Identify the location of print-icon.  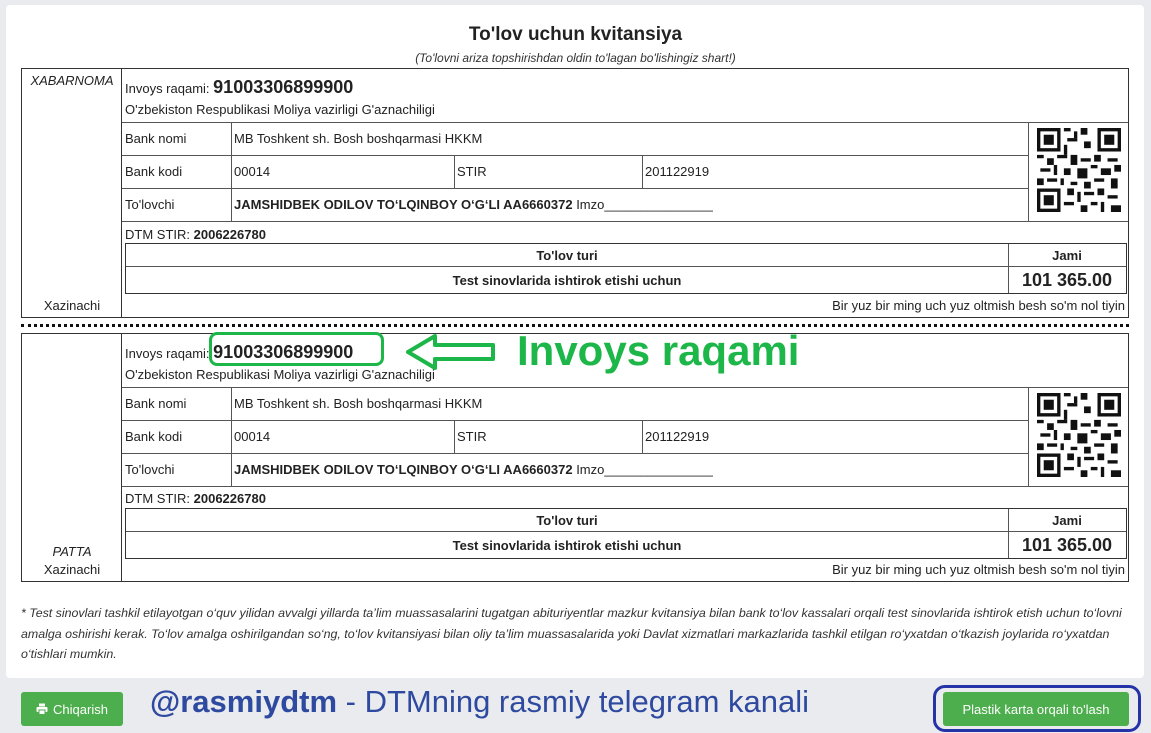
(42, 709).